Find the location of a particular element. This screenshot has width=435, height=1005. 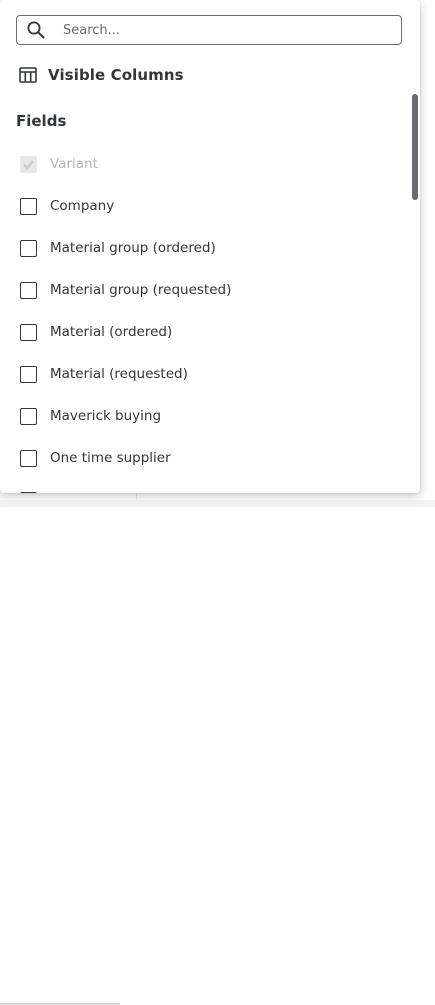

field-row-one-time-supplier: One time supplier is located at coordinates (205, 458).